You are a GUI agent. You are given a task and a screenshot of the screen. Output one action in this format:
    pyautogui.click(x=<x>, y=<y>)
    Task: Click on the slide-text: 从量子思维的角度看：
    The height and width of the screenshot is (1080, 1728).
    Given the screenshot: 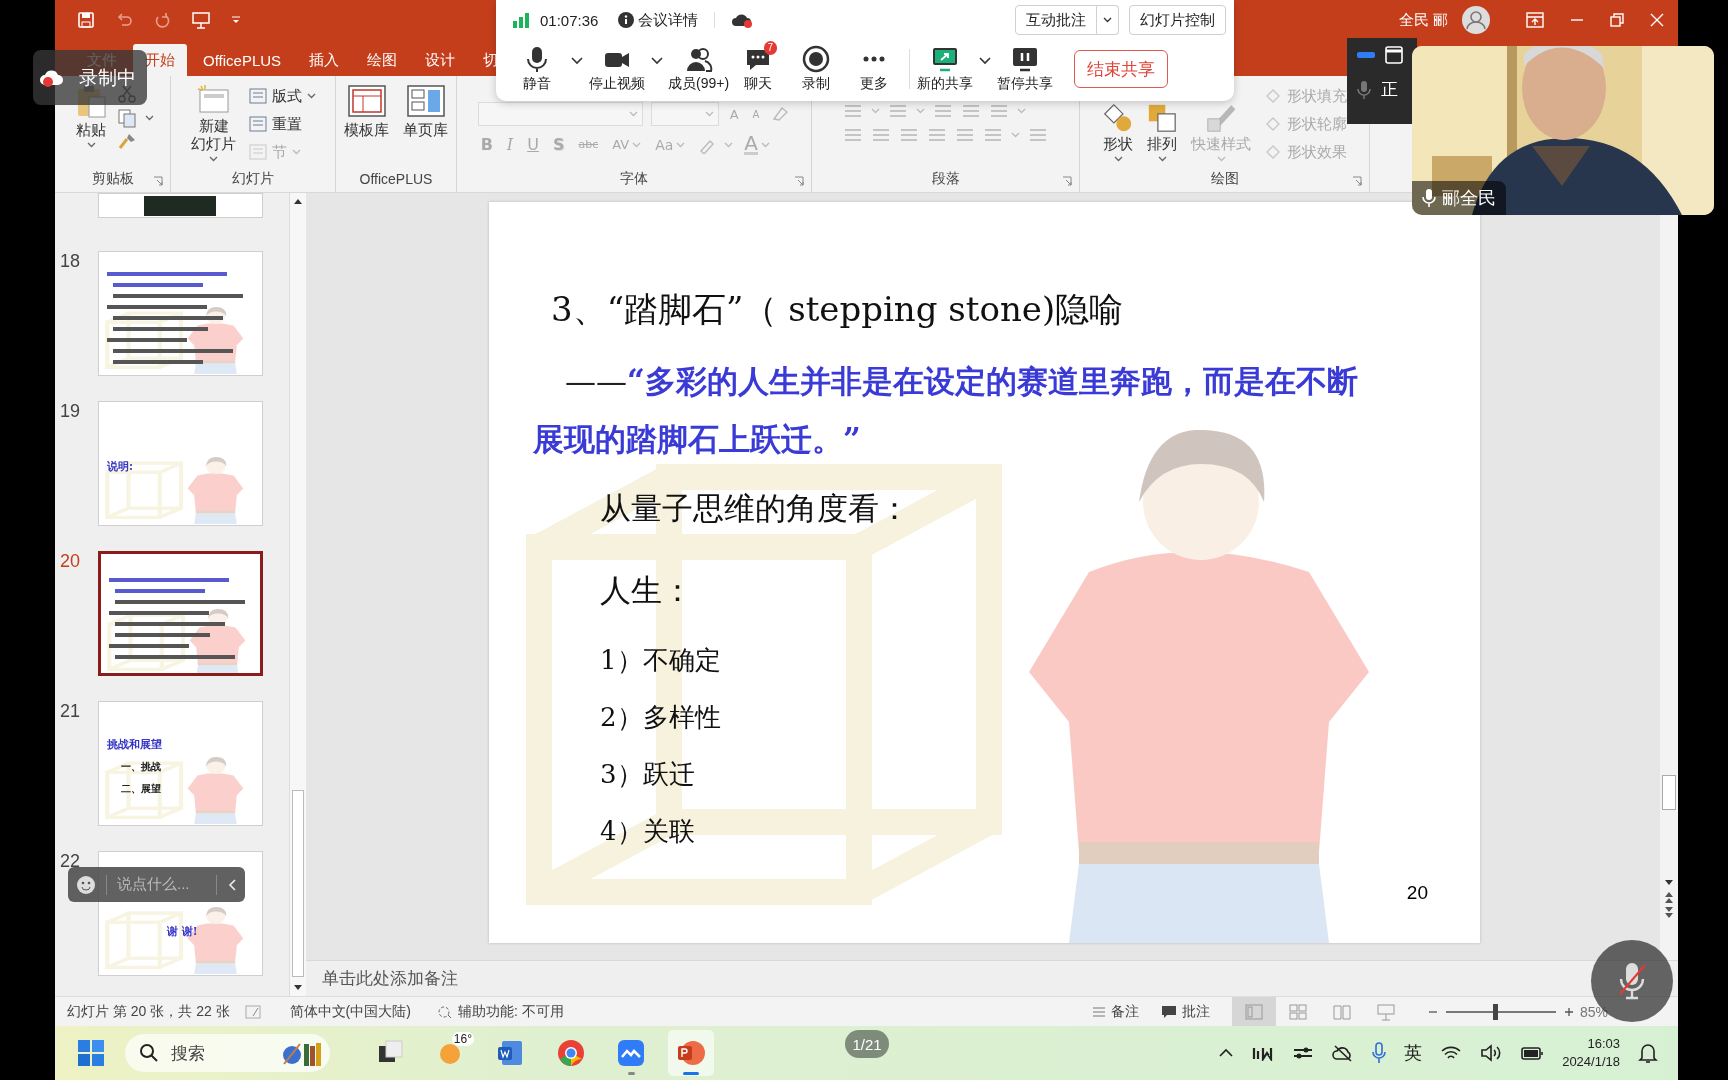 What is the action you would take?
    pyautogui.click(x=755, y=508)
    